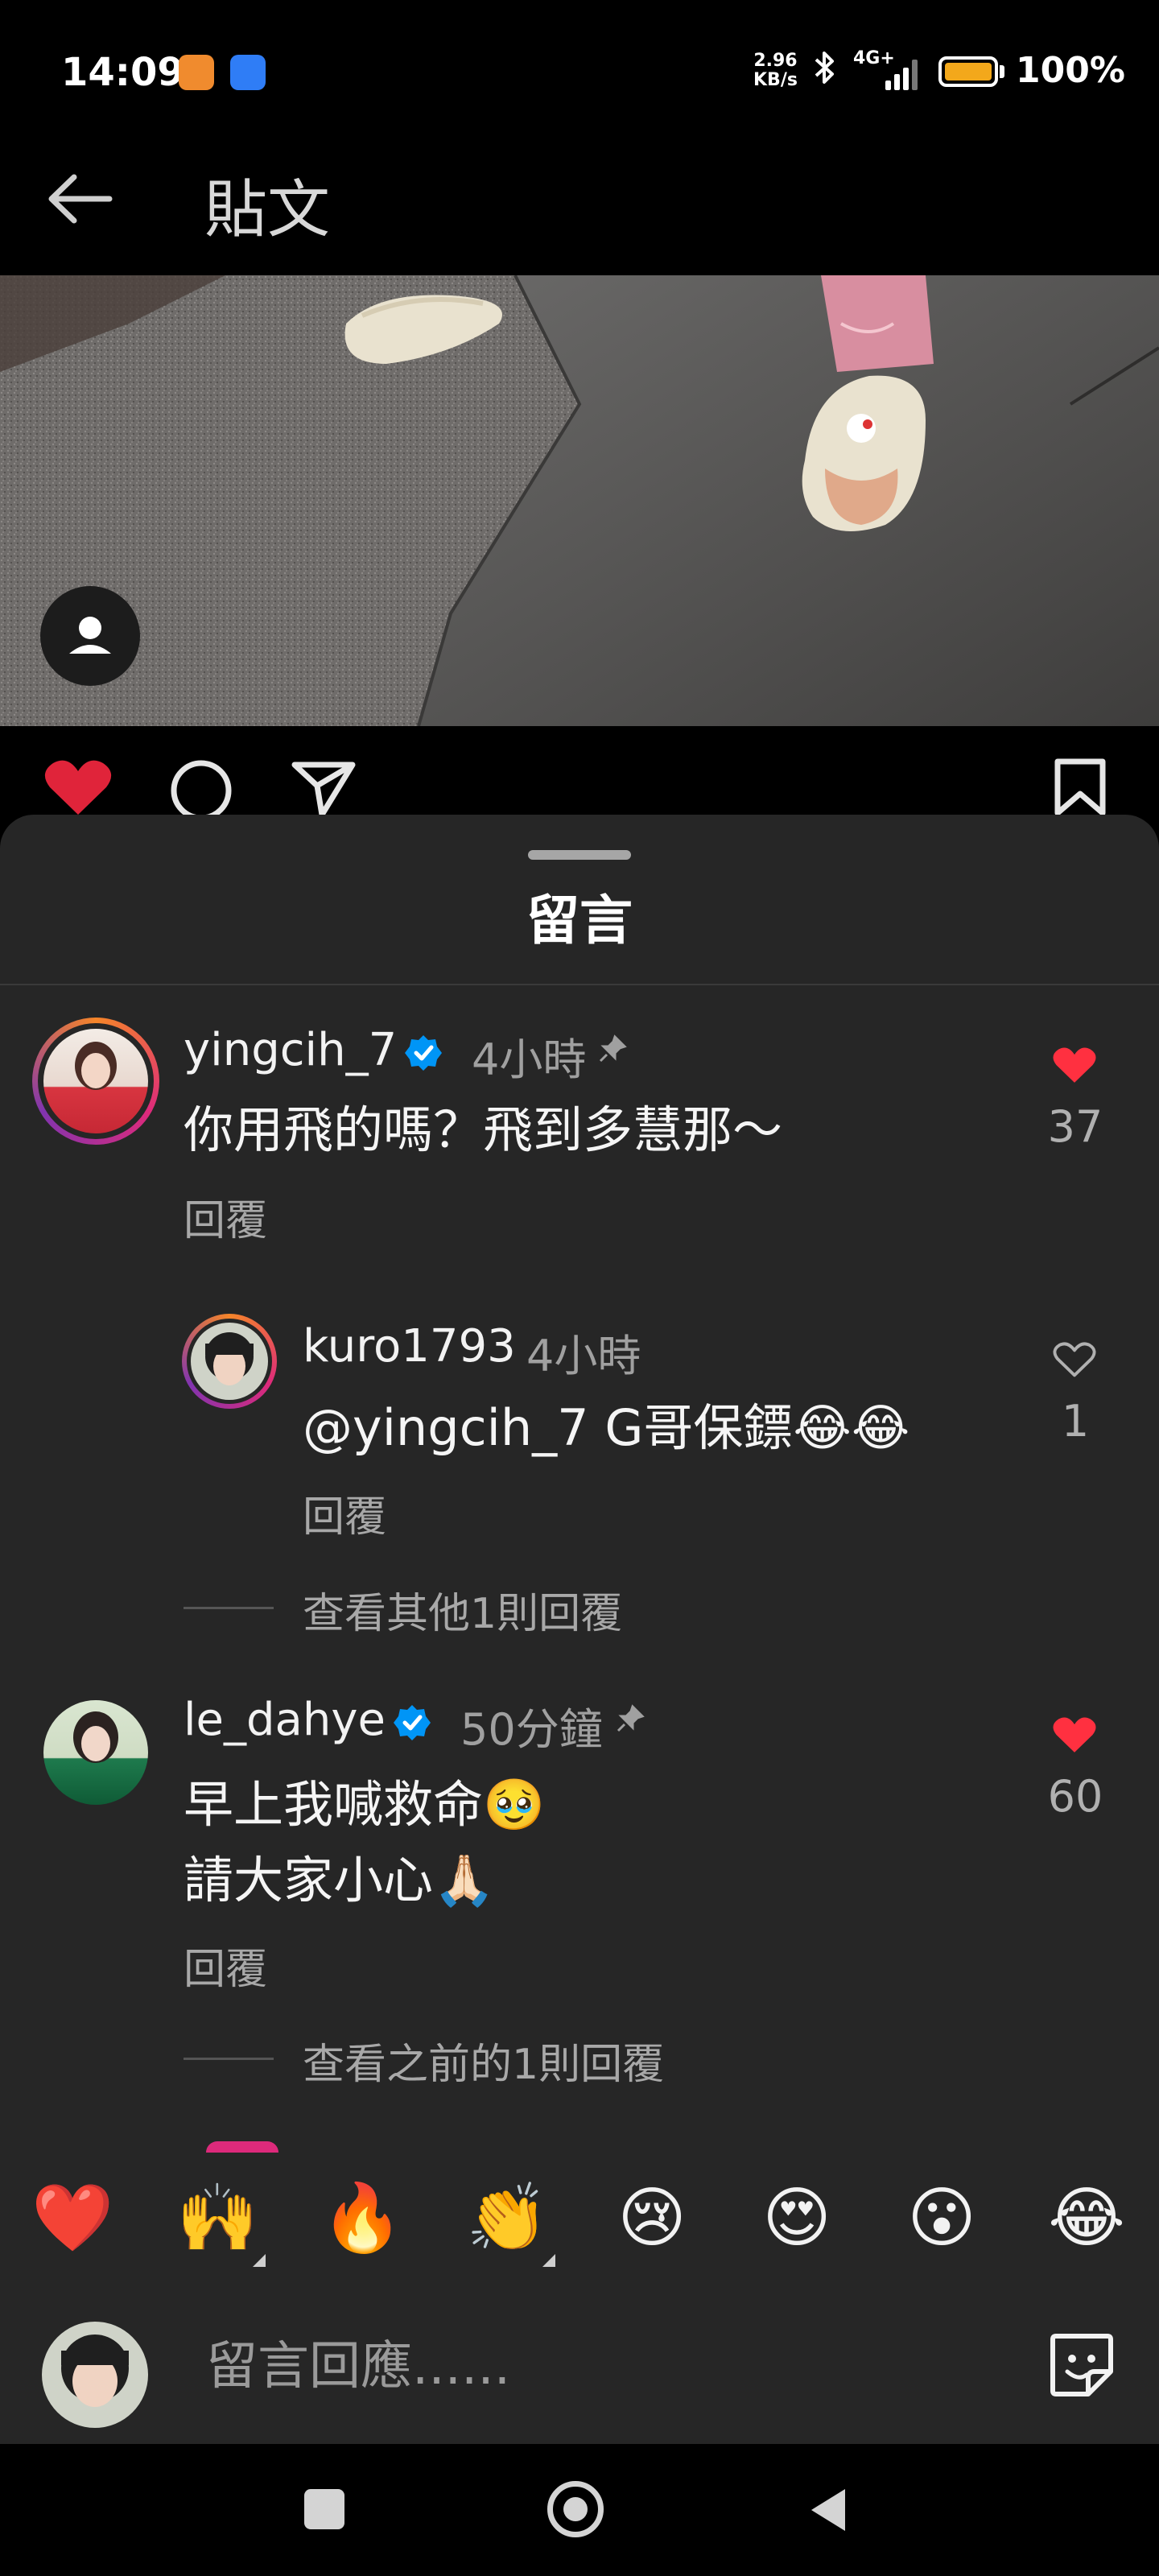 The width and height of the screenshot is (1159, 2576). I want to click on sheet-title: 留言, so click(579, 921).